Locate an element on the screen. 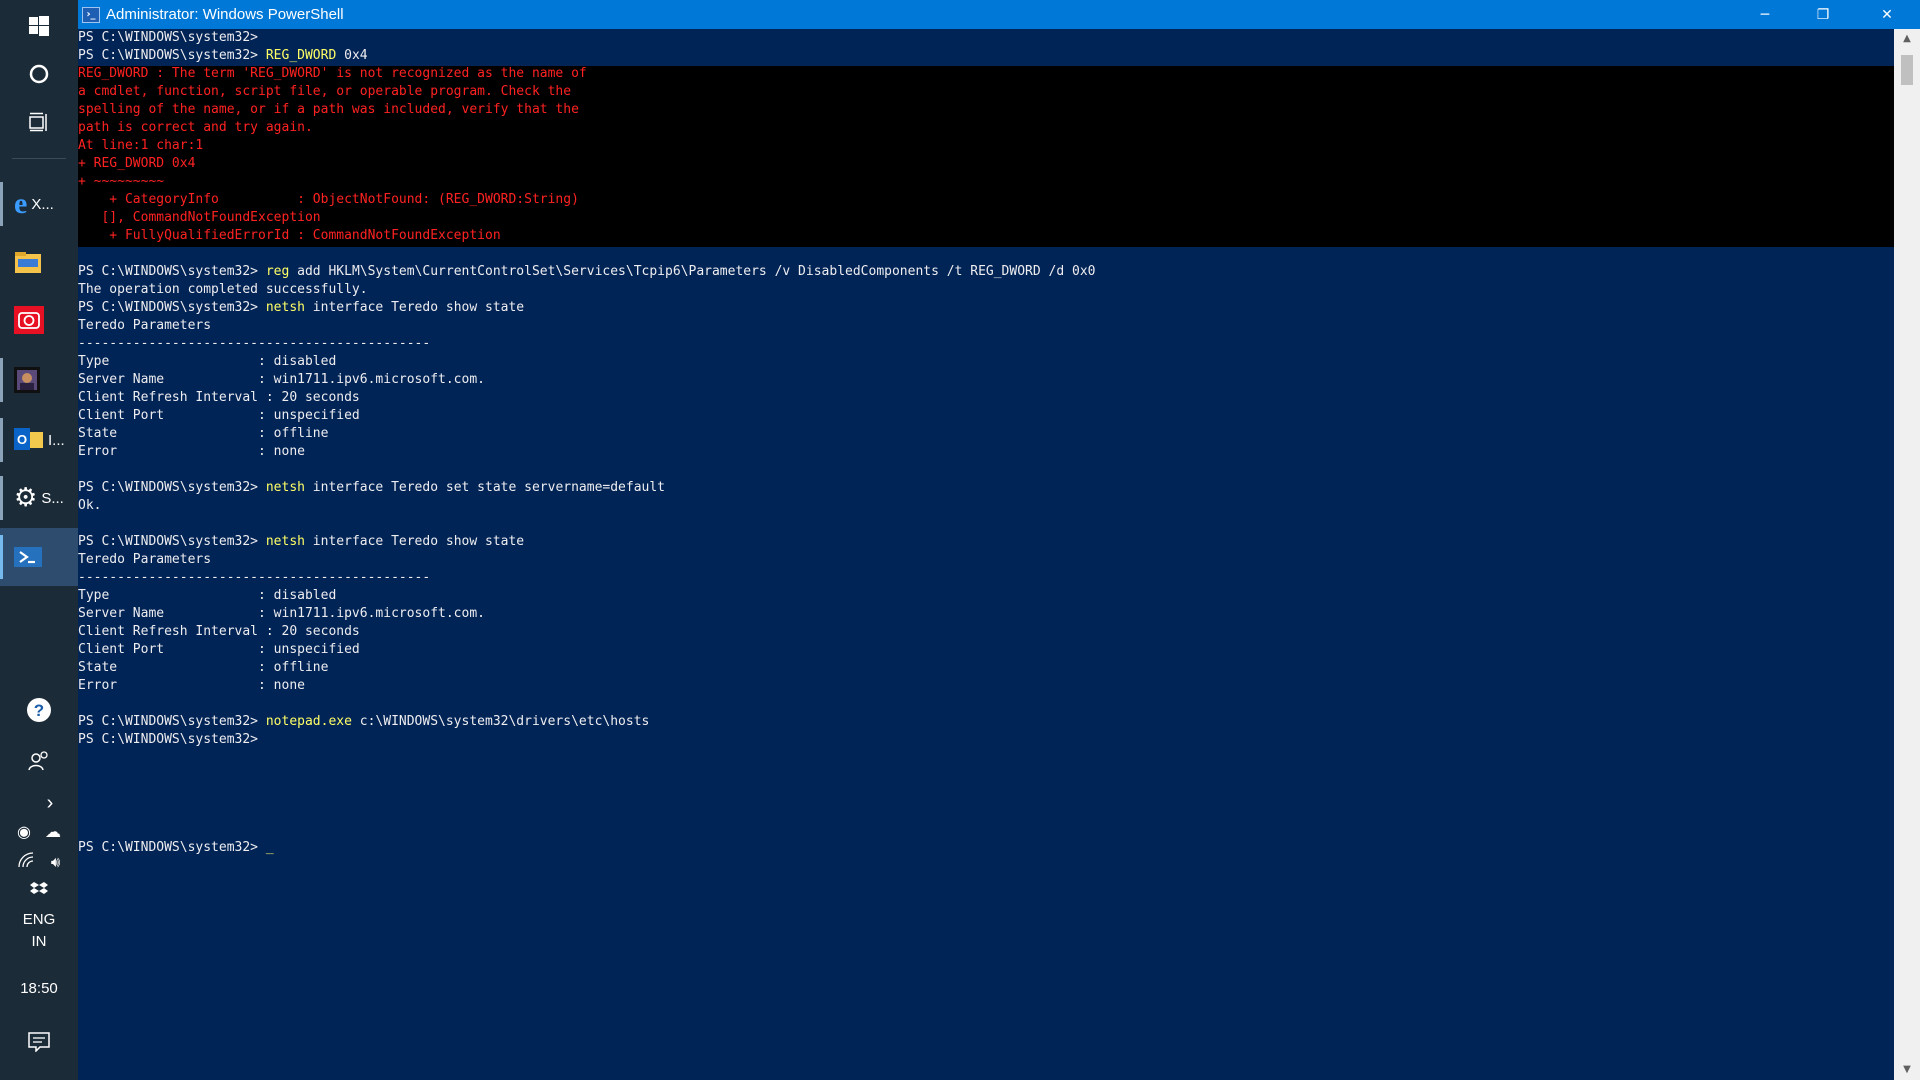 The width and height of the screenshot is (1920, 1080). people-icon is located at coordinates (39, 763).